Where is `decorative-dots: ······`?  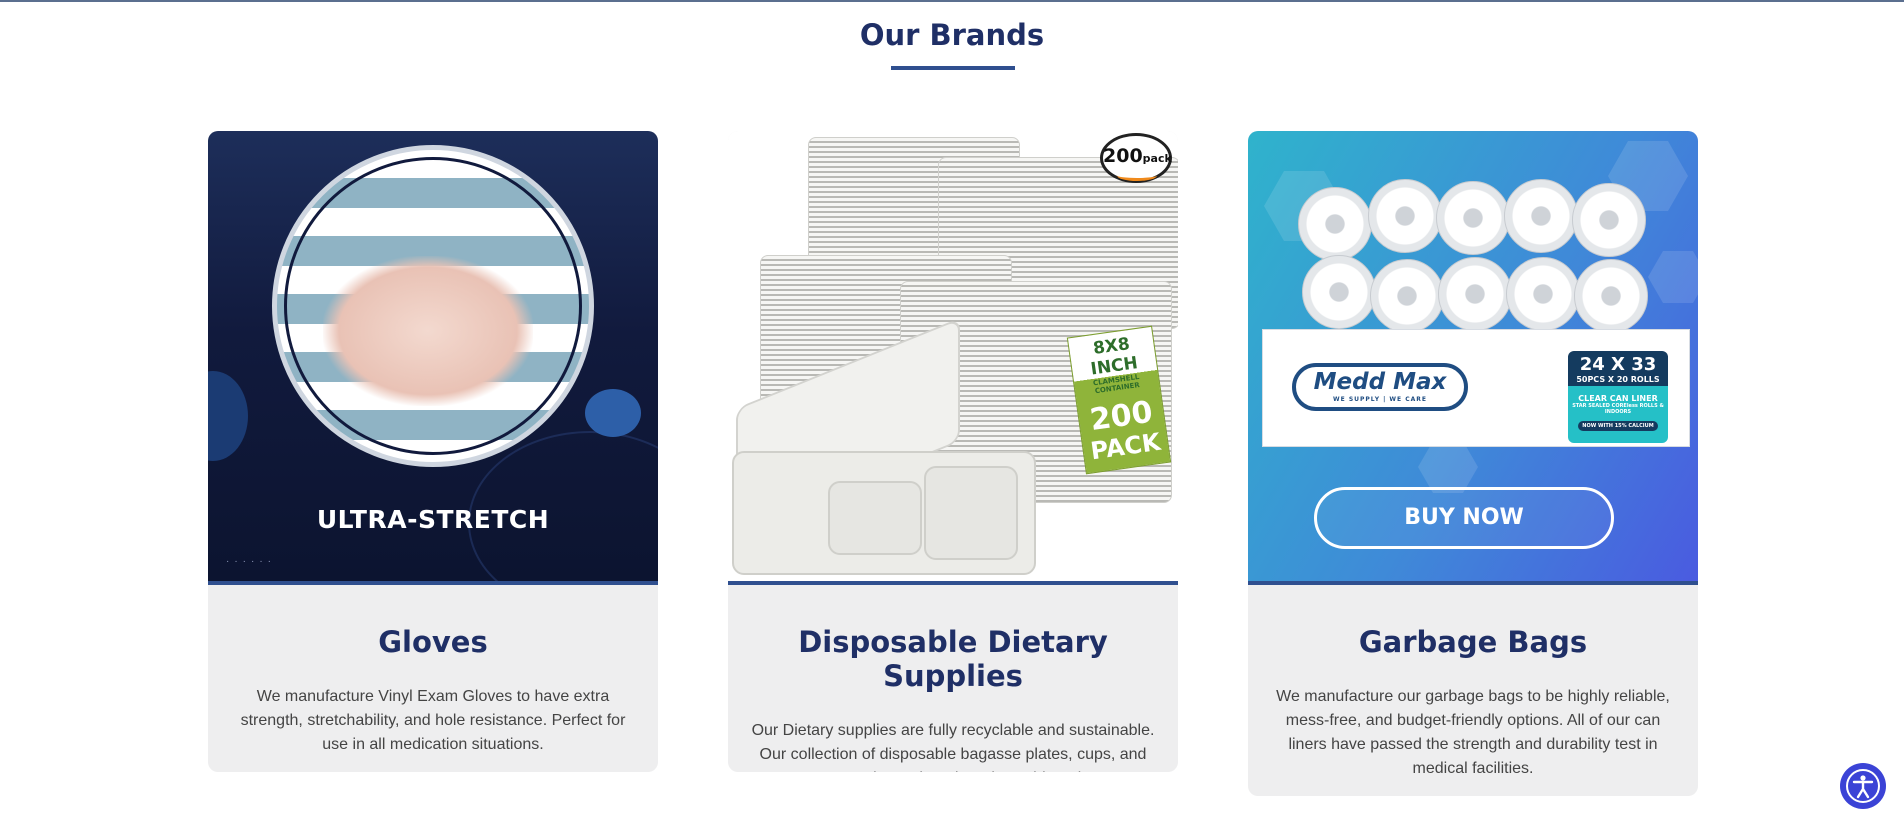 decorative-dots: ······ is located at coordinates (251, 561).